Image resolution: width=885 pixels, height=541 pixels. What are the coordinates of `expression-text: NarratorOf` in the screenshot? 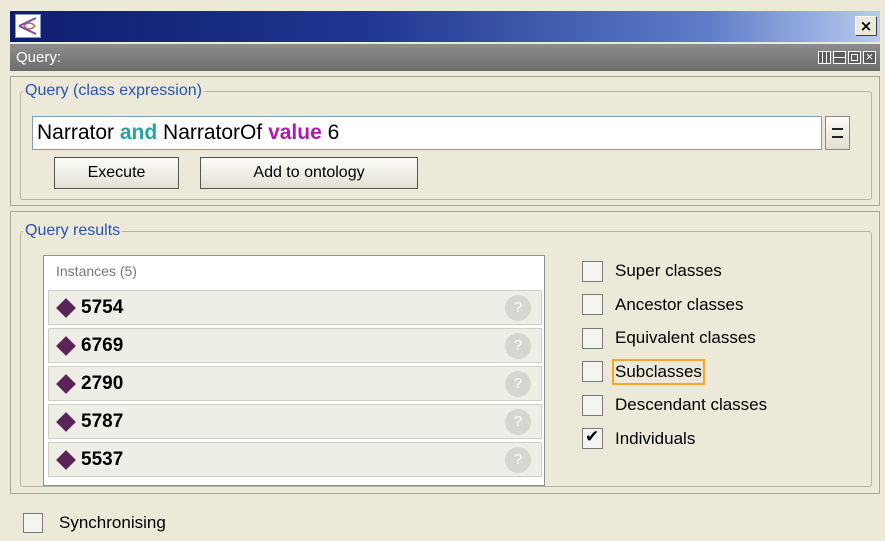 It's located at (213, 132).